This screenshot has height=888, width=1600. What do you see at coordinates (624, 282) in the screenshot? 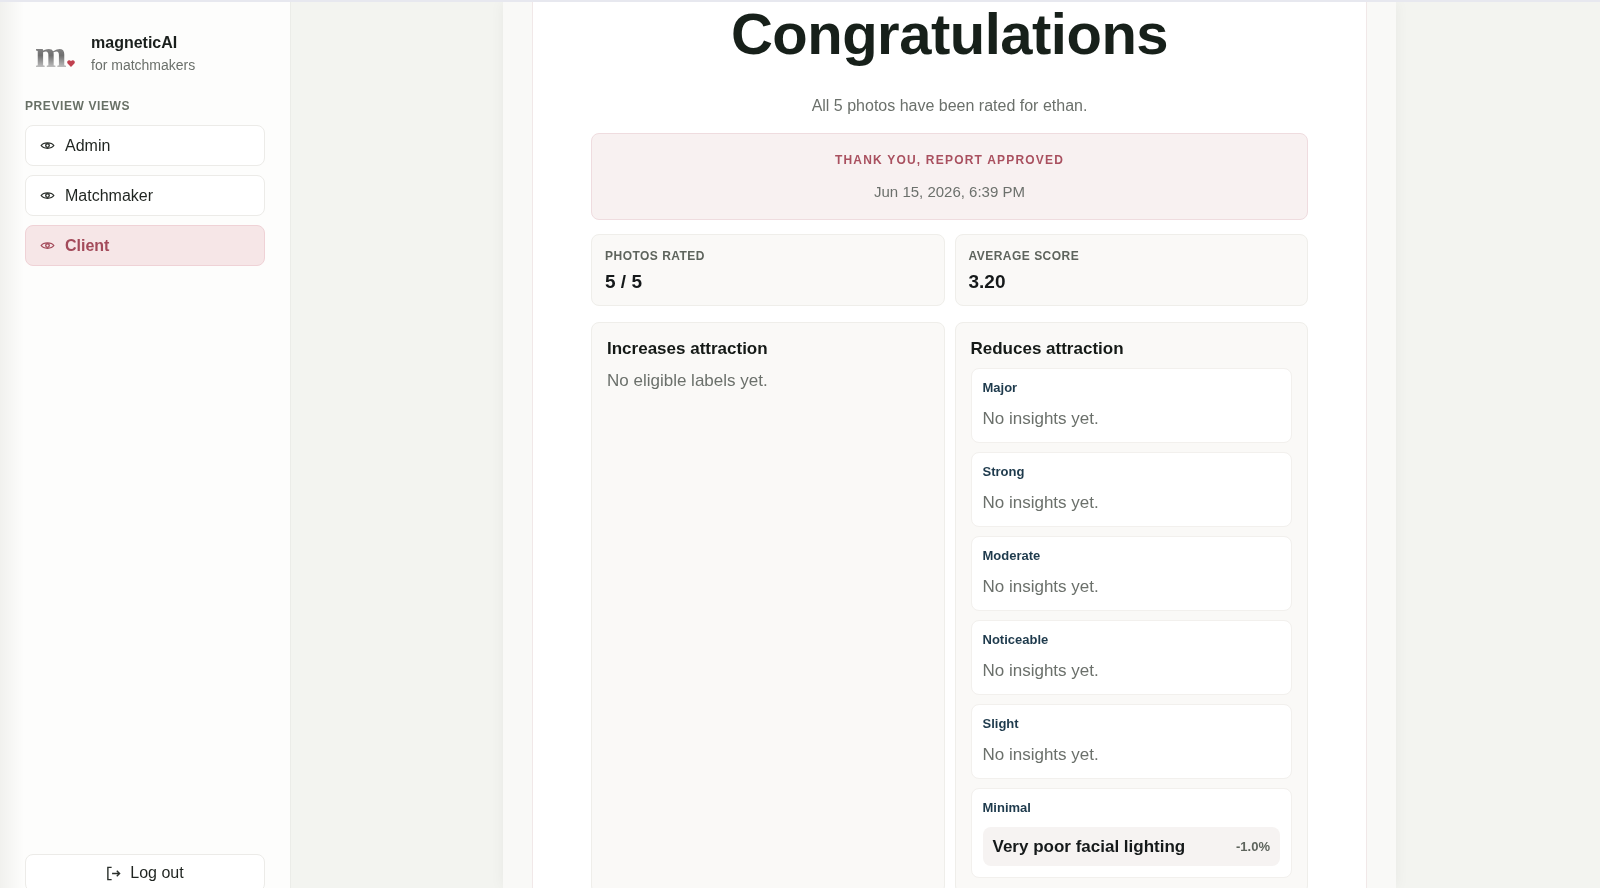
I see `stat-value: 5 / 5` at bounding box center [624, 282].